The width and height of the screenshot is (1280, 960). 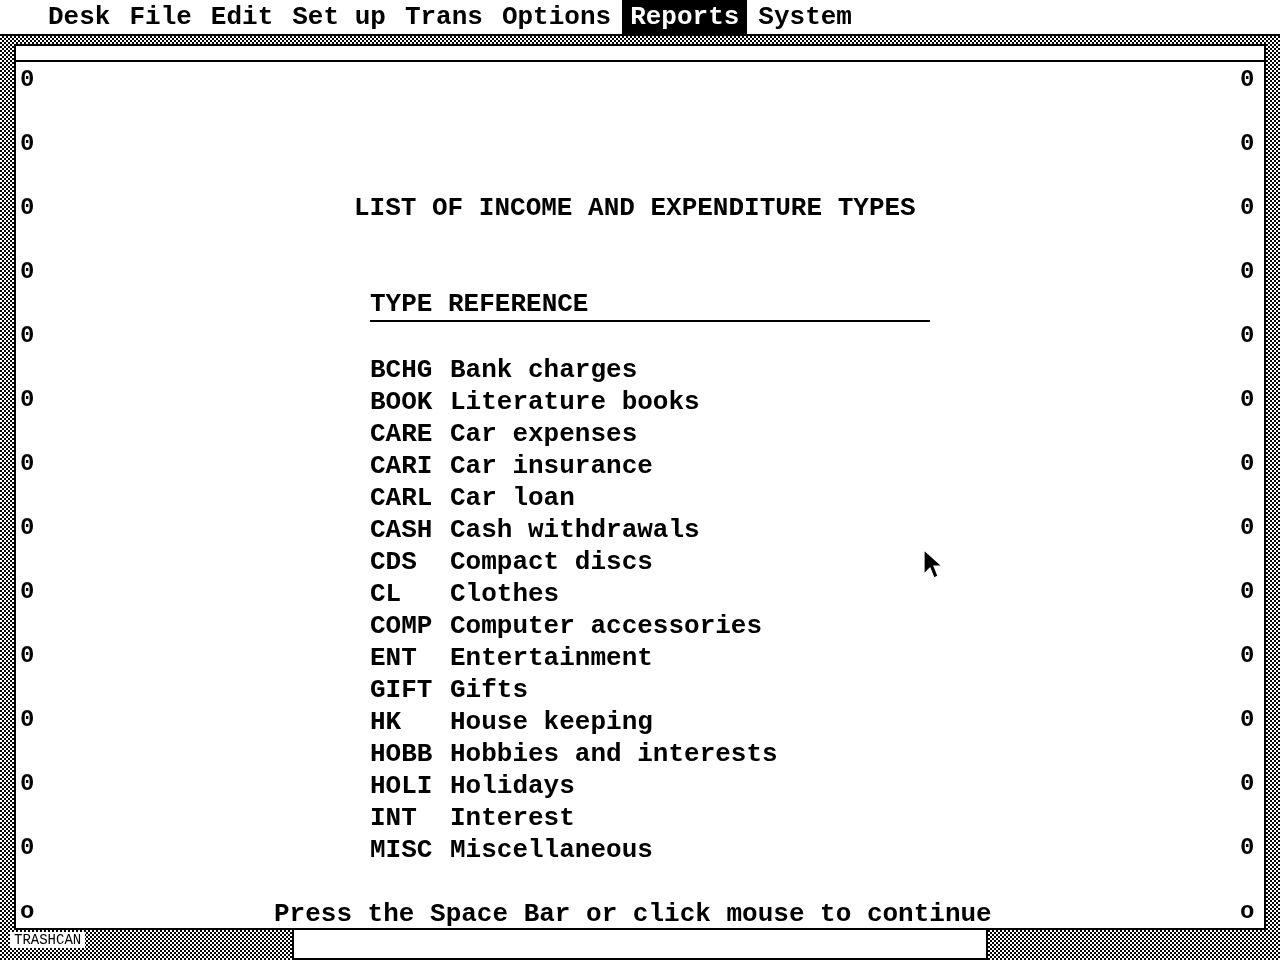 What do you see at coordinates (551, 658) in the screenshot?
I see `type-description: Entertainment` at bounding box center [551, 658].